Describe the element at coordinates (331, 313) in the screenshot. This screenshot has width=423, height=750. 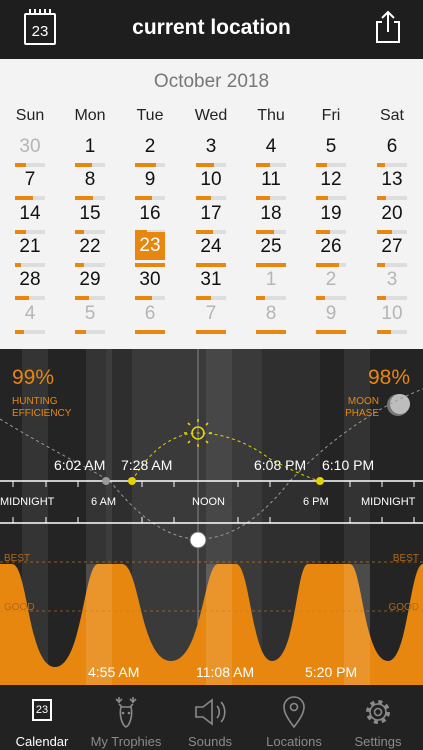
I see `day-number: 9` at that location.